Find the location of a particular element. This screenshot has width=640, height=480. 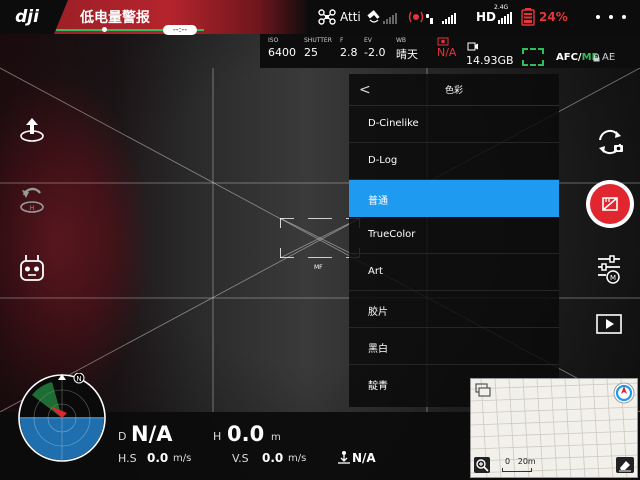

af-mf-toggle: AFC/MF is located at coordinates (577, 57).